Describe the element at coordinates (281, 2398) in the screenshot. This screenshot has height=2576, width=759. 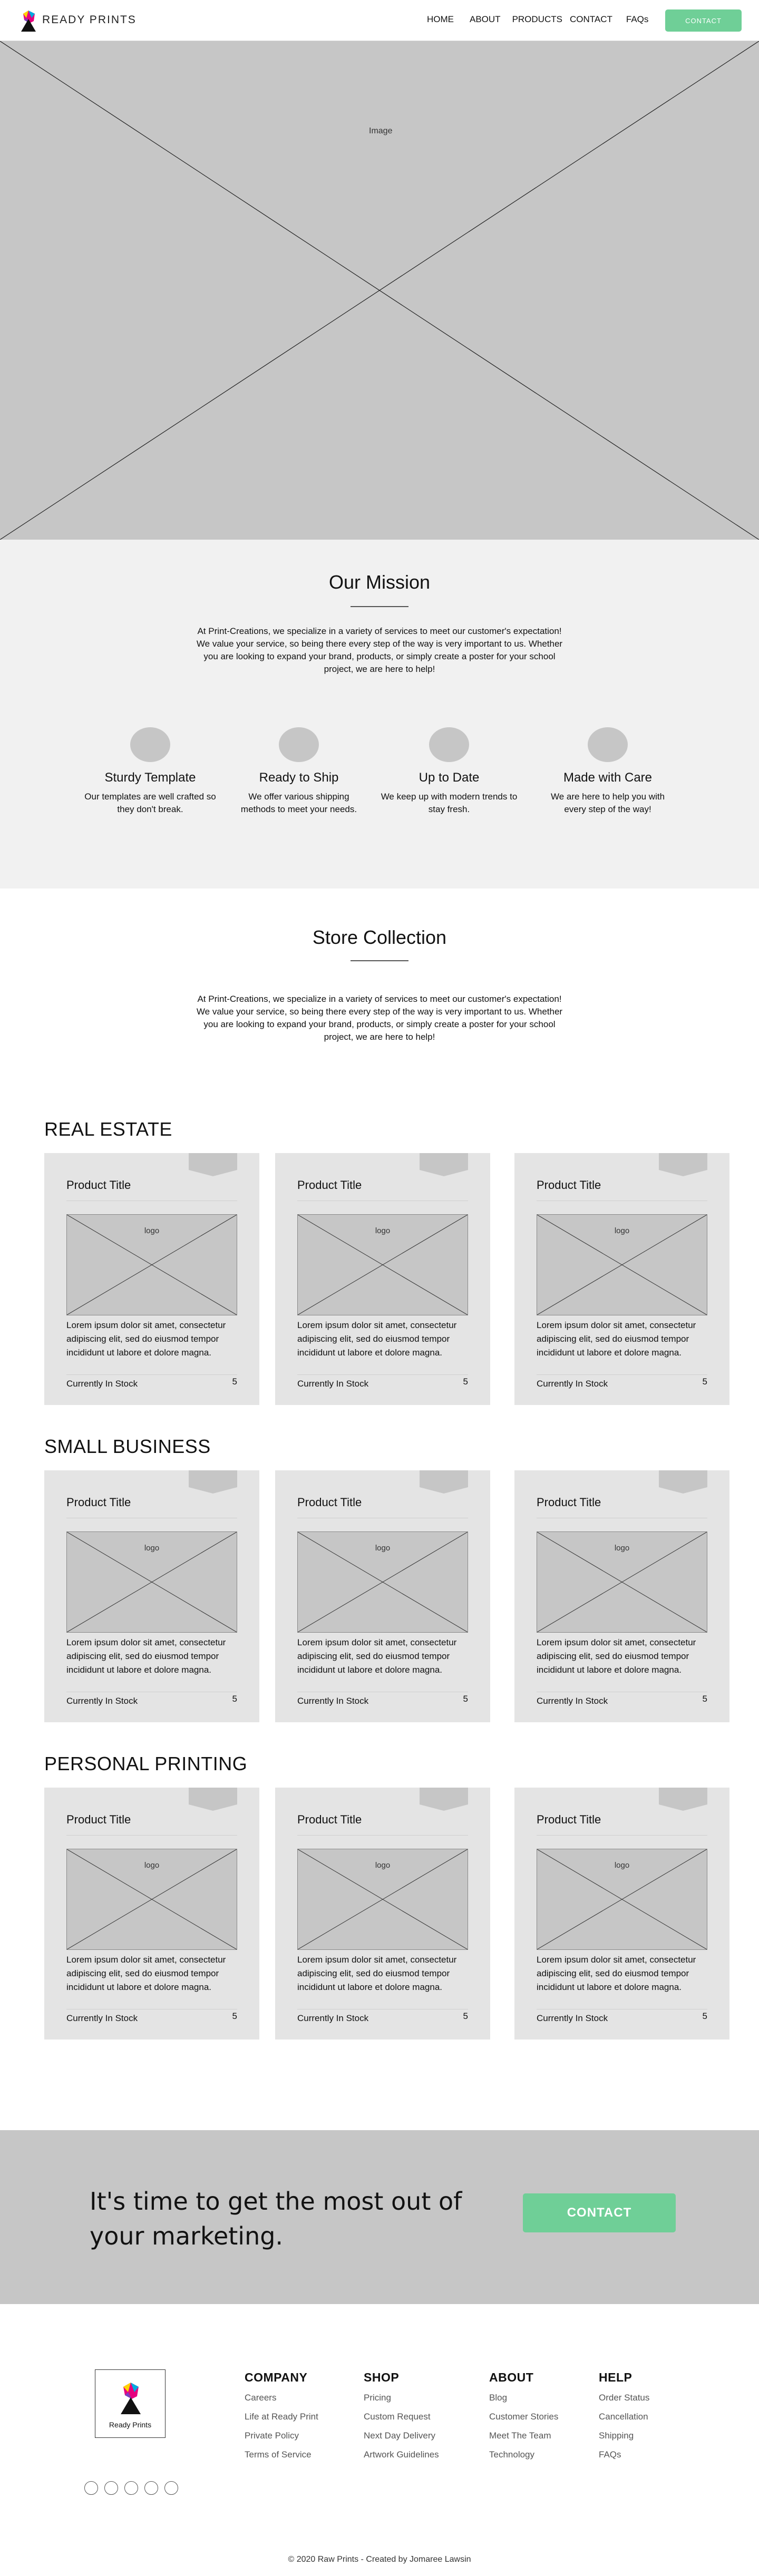
I see `footer-link: Careers` at that location.